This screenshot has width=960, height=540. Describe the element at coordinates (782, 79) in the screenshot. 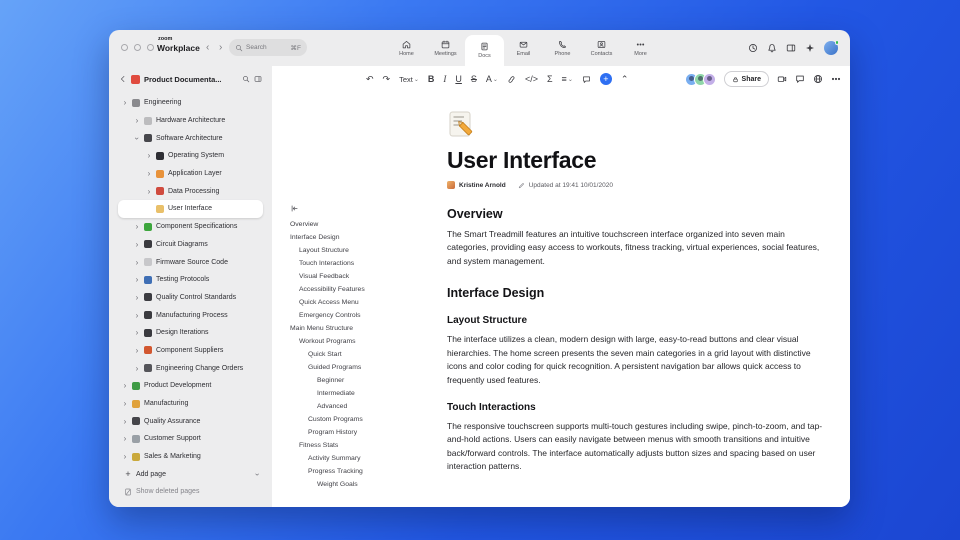

I see `video-icon` at that location.